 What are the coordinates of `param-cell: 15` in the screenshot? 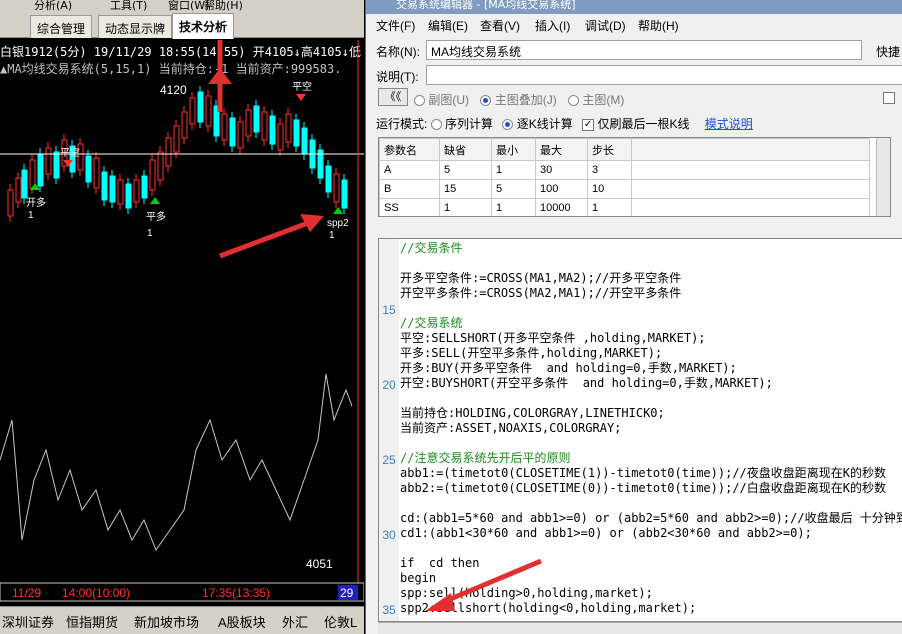 It's located at (465, 189).